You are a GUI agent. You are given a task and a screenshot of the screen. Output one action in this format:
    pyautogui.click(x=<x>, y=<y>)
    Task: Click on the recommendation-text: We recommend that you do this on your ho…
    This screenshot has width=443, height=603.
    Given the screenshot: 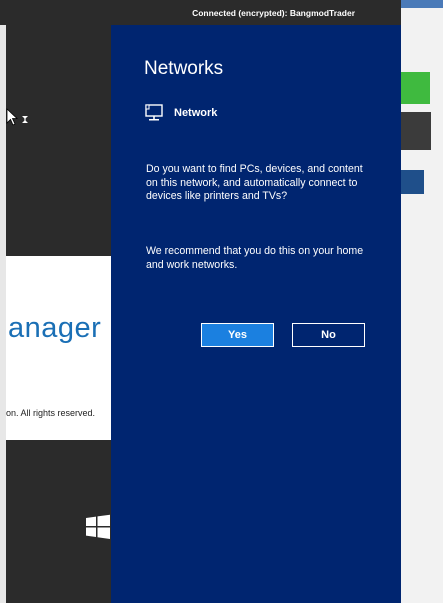 What is the action you would take?
    pyautogui.click(x=255, y=258)
    